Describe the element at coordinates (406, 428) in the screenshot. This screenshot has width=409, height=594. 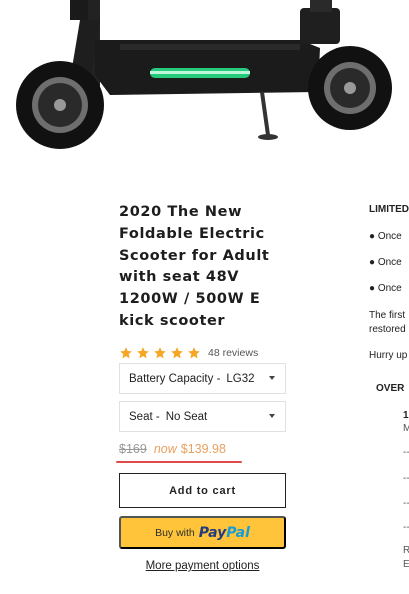
I see `detail-letter: M` at that location.